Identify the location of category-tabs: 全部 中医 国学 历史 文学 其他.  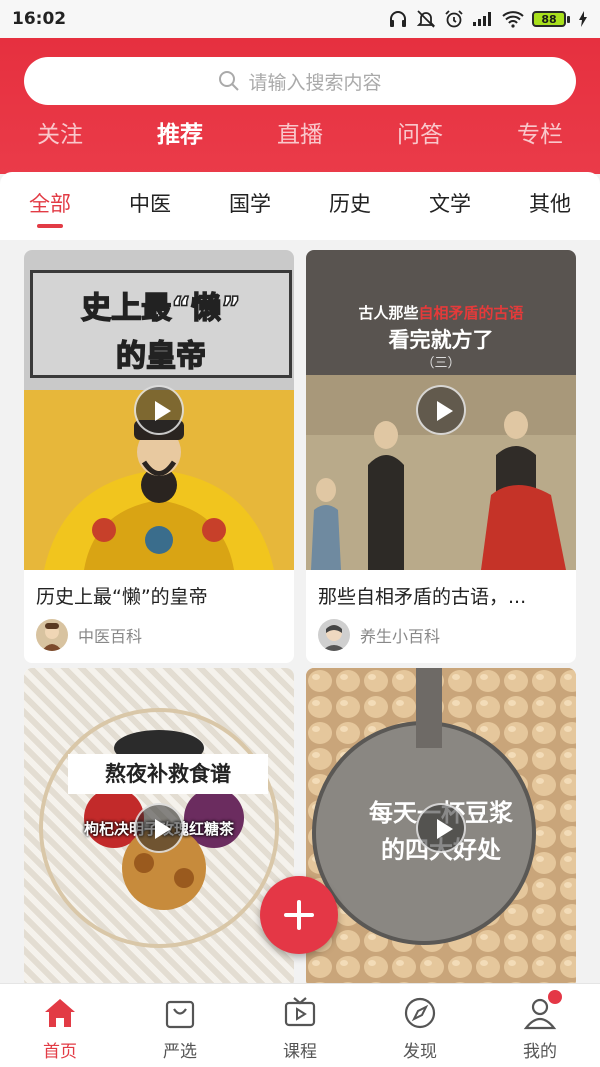
(300, 206).